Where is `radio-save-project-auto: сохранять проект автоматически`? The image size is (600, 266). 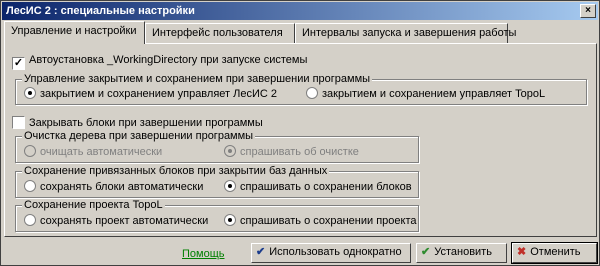
radio-save-project-auto: сохранять проект автоматически is located at coordinates (116, 221).